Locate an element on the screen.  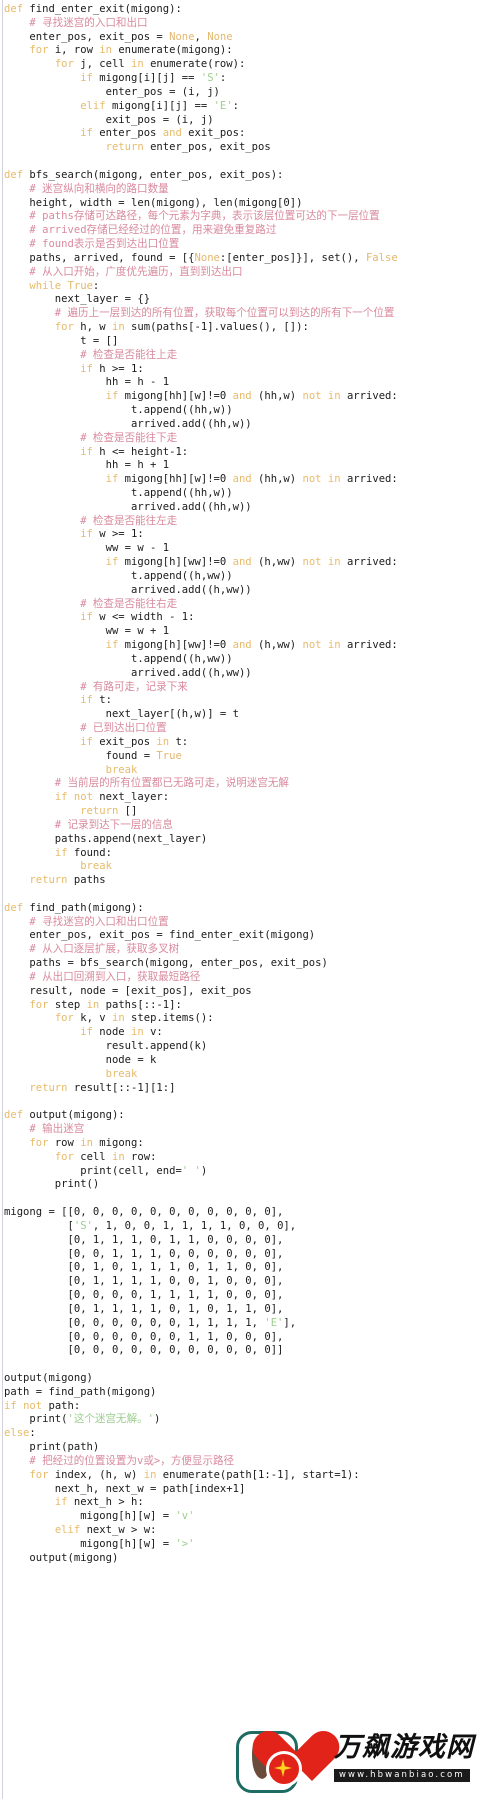
code-line: if not path: is located at coordinates (252, 1407).